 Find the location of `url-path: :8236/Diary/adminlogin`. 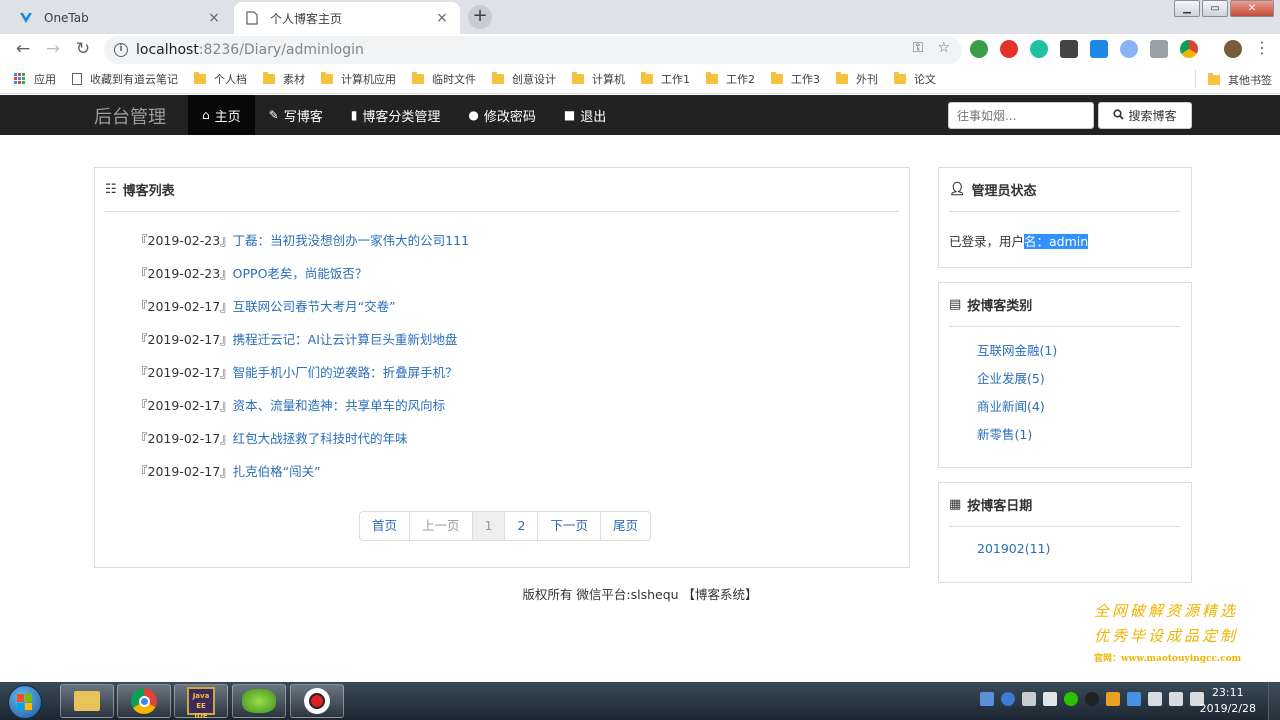

url-path: :8236/Diary/adminlogin is located at coordinates (281, 50).